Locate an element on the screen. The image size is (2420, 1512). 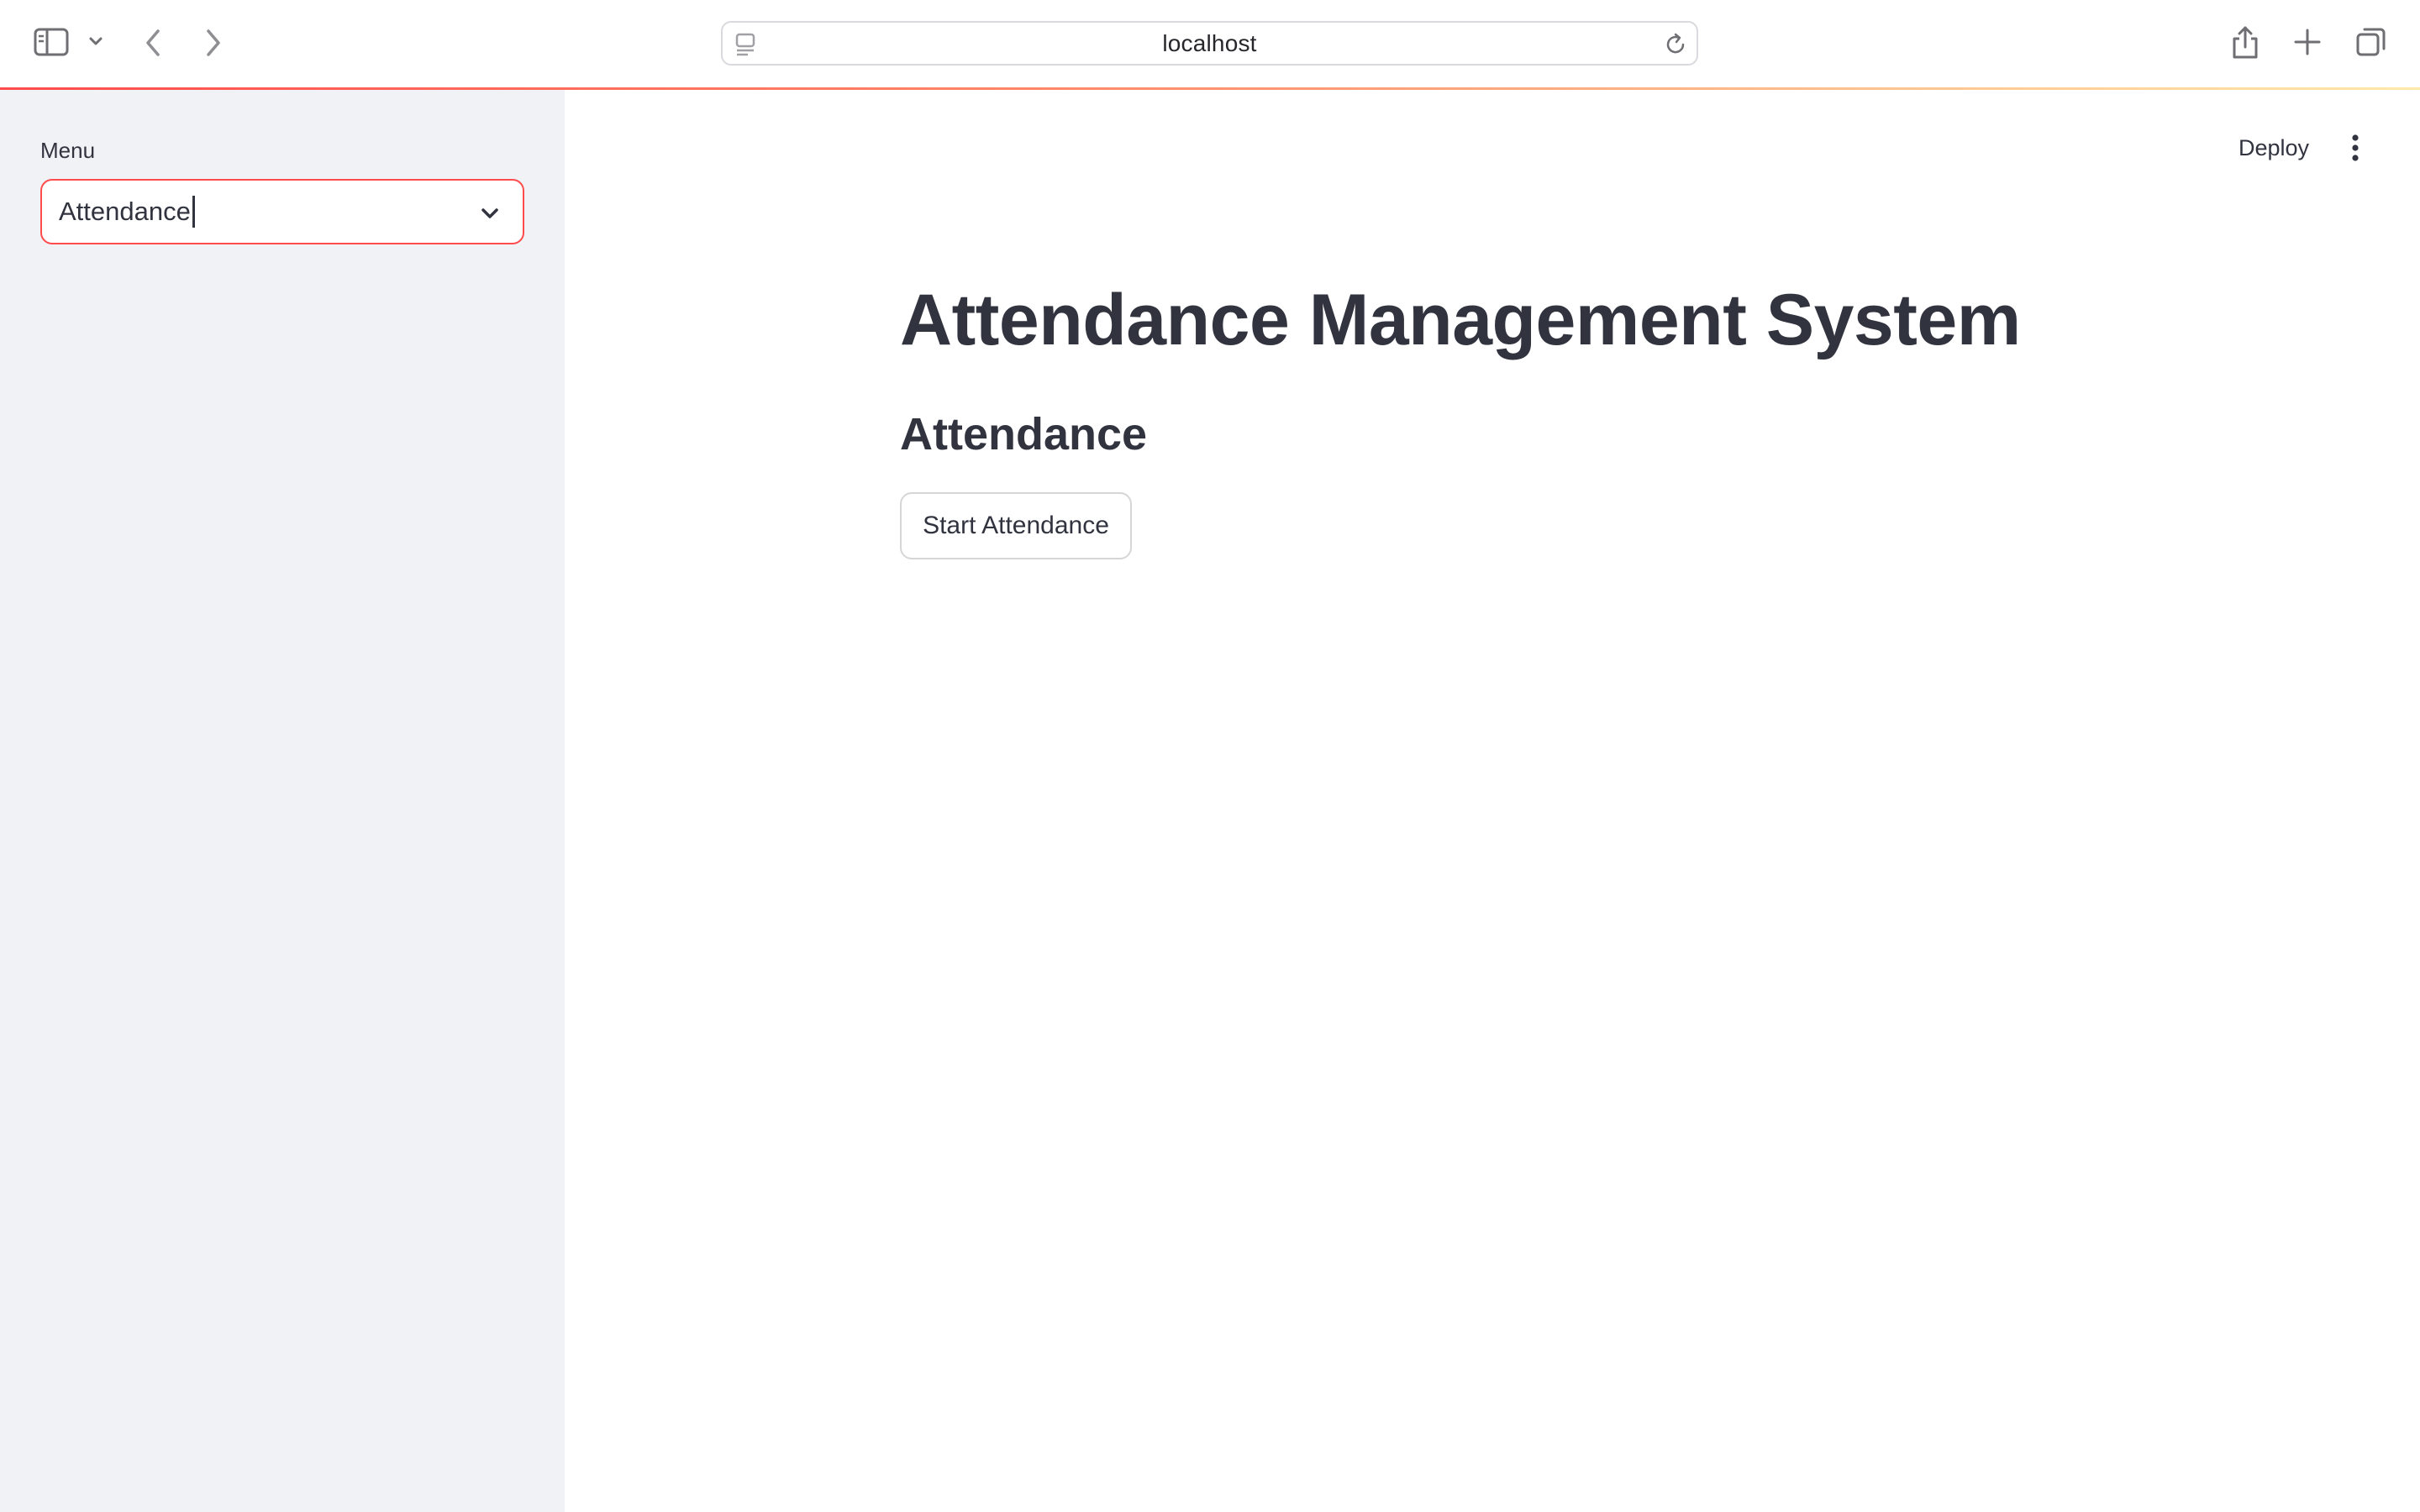
tab-overview-icon is located at coordinates (2371, 42).